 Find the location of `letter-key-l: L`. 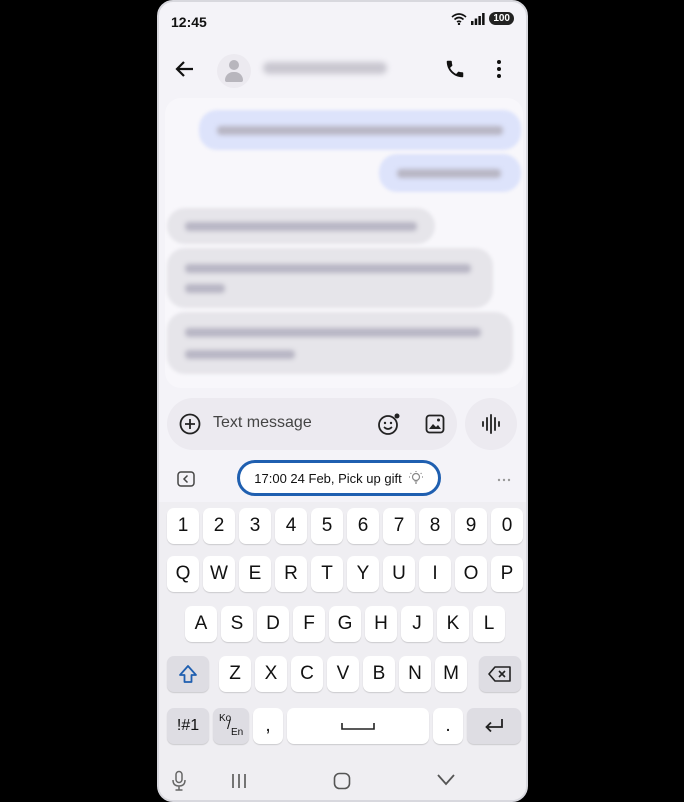

letter-key-l: L is located at coordinates (489, 624).